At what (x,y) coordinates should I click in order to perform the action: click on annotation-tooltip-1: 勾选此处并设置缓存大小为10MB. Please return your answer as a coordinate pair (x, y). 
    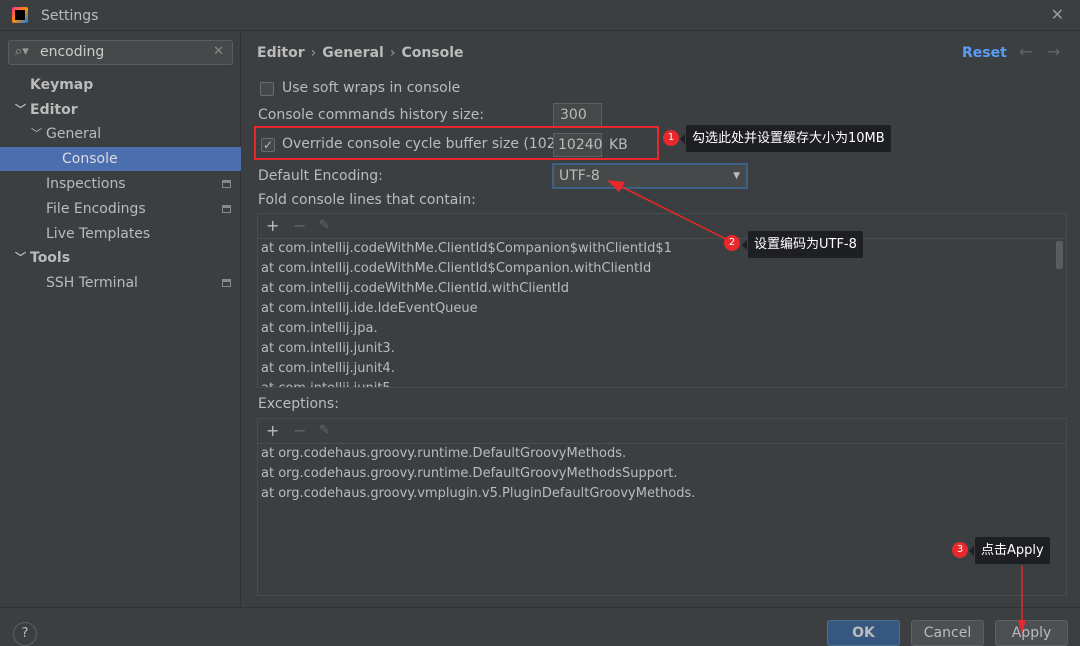
    Looking at the image, I should click on (785, 138).